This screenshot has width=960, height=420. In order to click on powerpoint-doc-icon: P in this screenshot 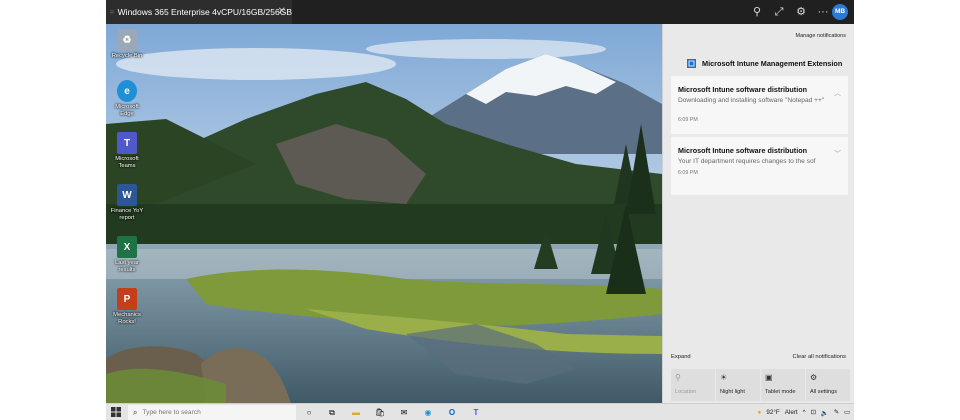, I will do `click(127, 299)`.